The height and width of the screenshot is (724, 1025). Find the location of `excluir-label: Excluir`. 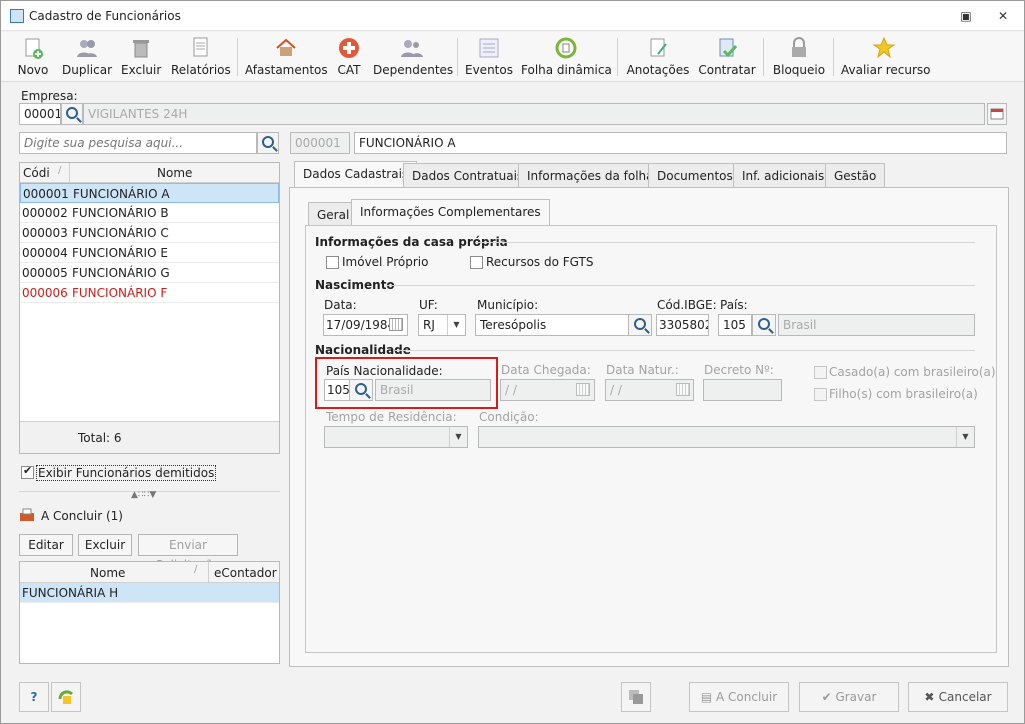

excluir-label: Excluir is located at coordinates (141, 70).